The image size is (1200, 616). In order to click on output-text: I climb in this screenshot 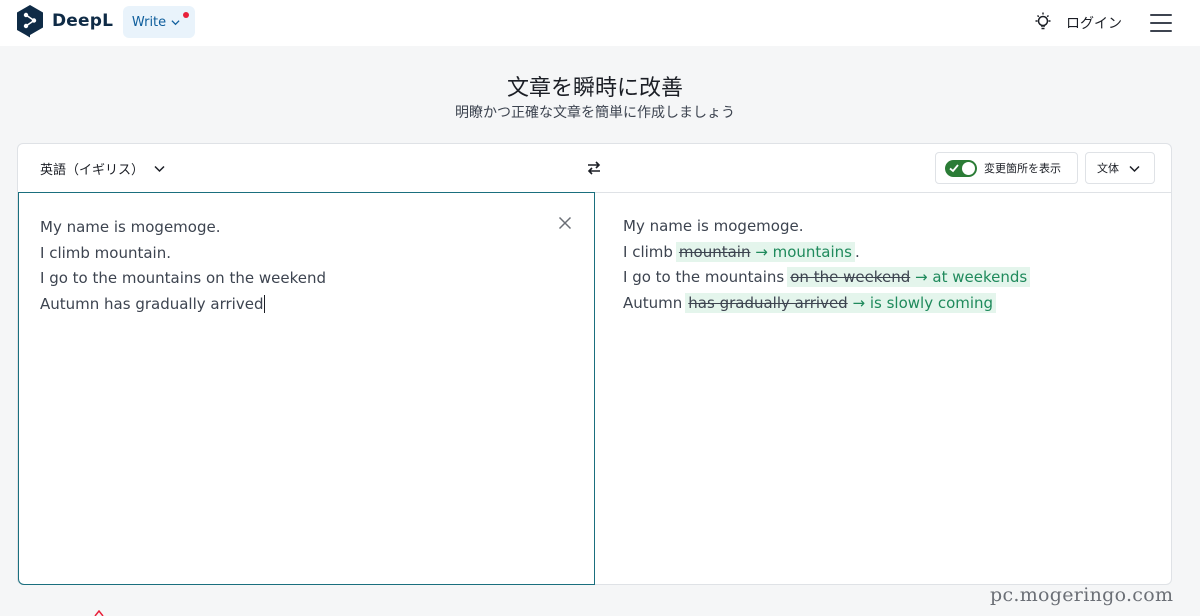, I will do `click(648, 251)`.